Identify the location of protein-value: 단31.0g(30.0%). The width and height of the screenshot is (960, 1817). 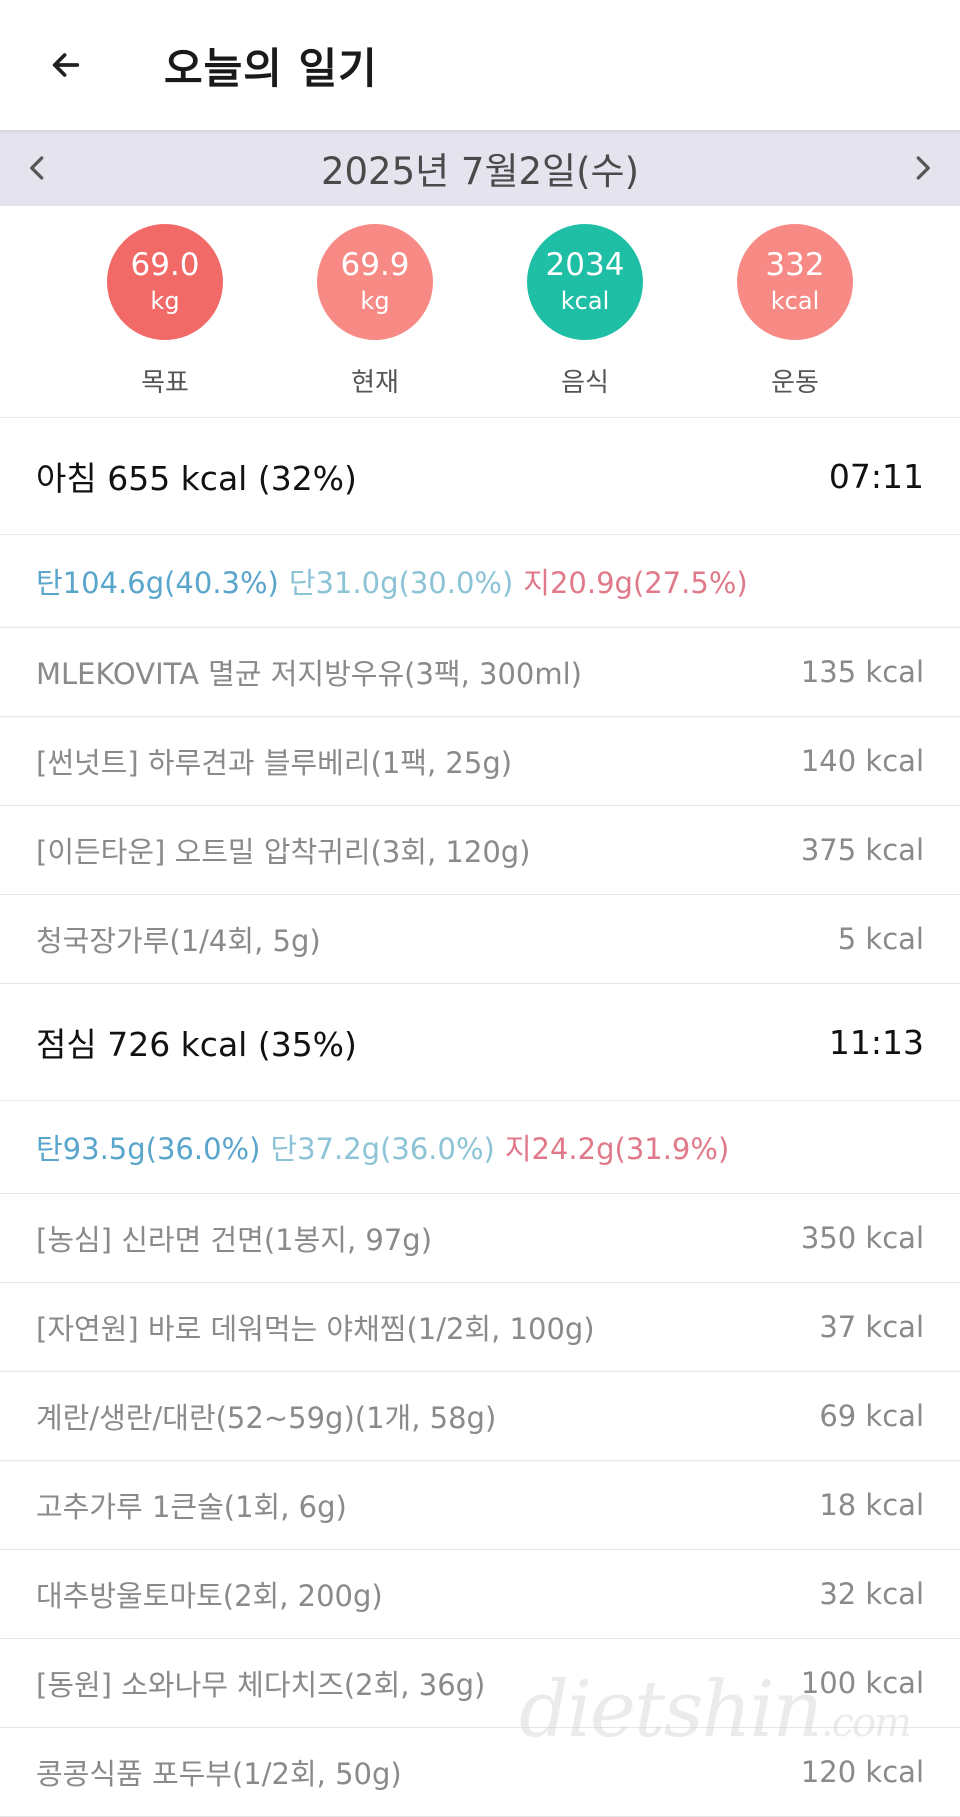
(401, 583).